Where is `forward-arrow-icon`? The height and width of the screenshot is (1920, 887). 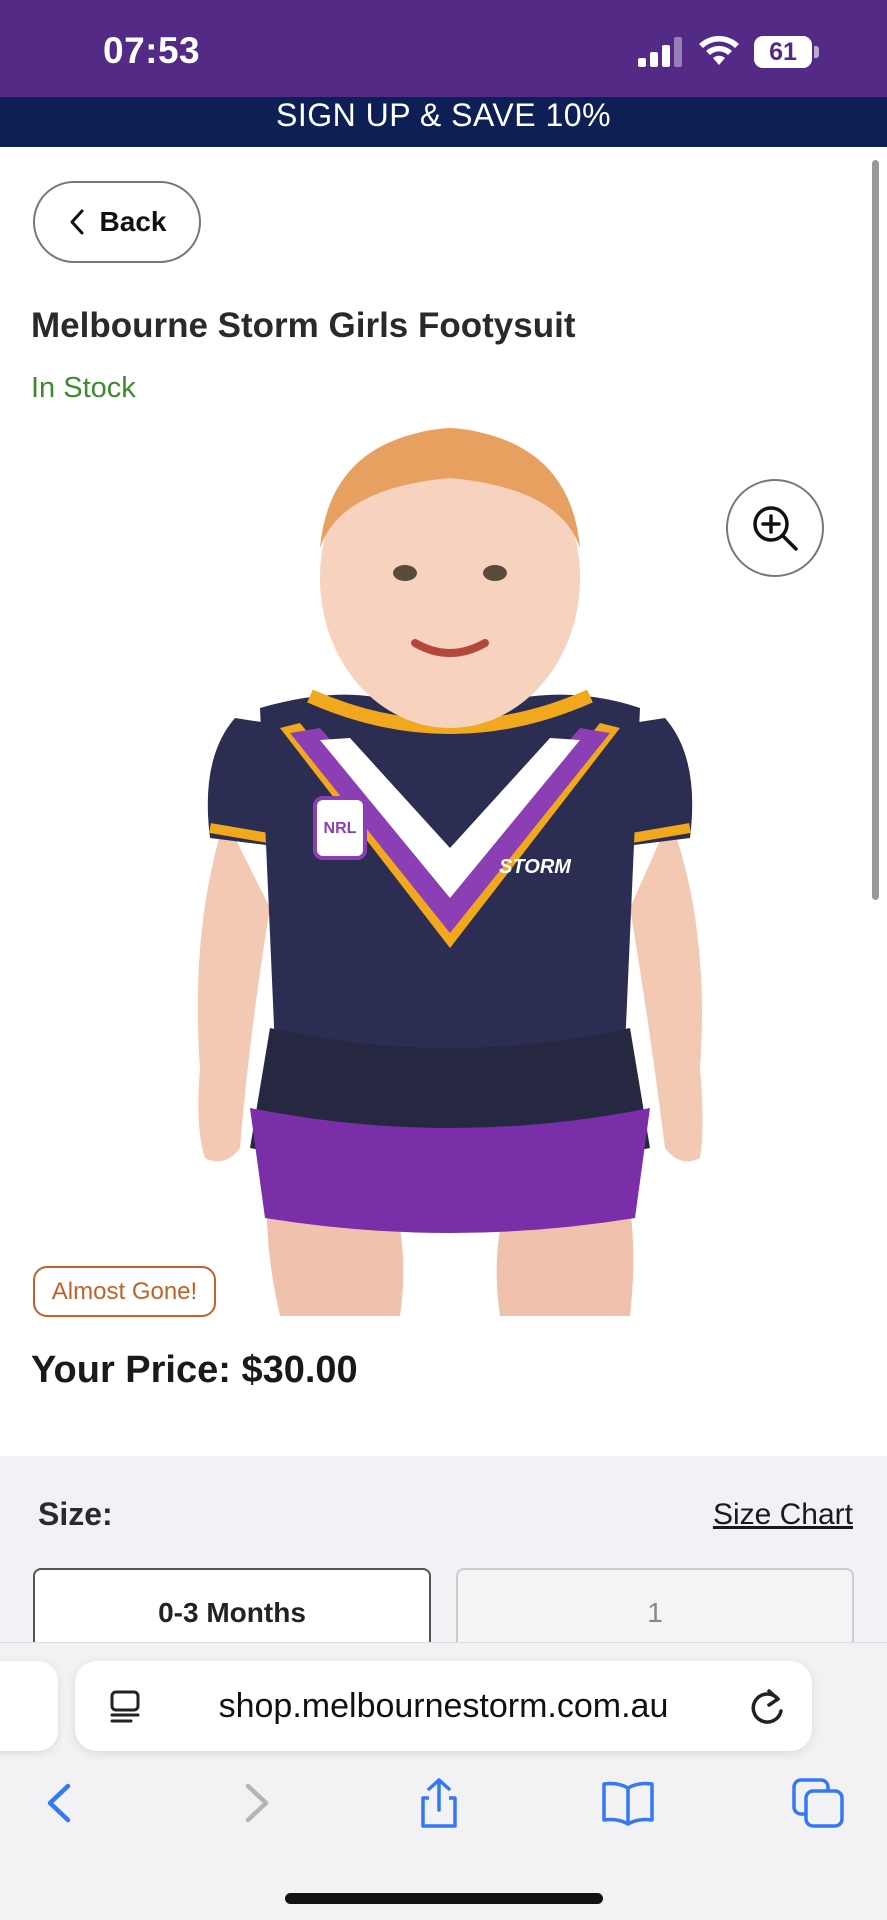 forward-arrow-icon is located at coordinates (254, 1803).